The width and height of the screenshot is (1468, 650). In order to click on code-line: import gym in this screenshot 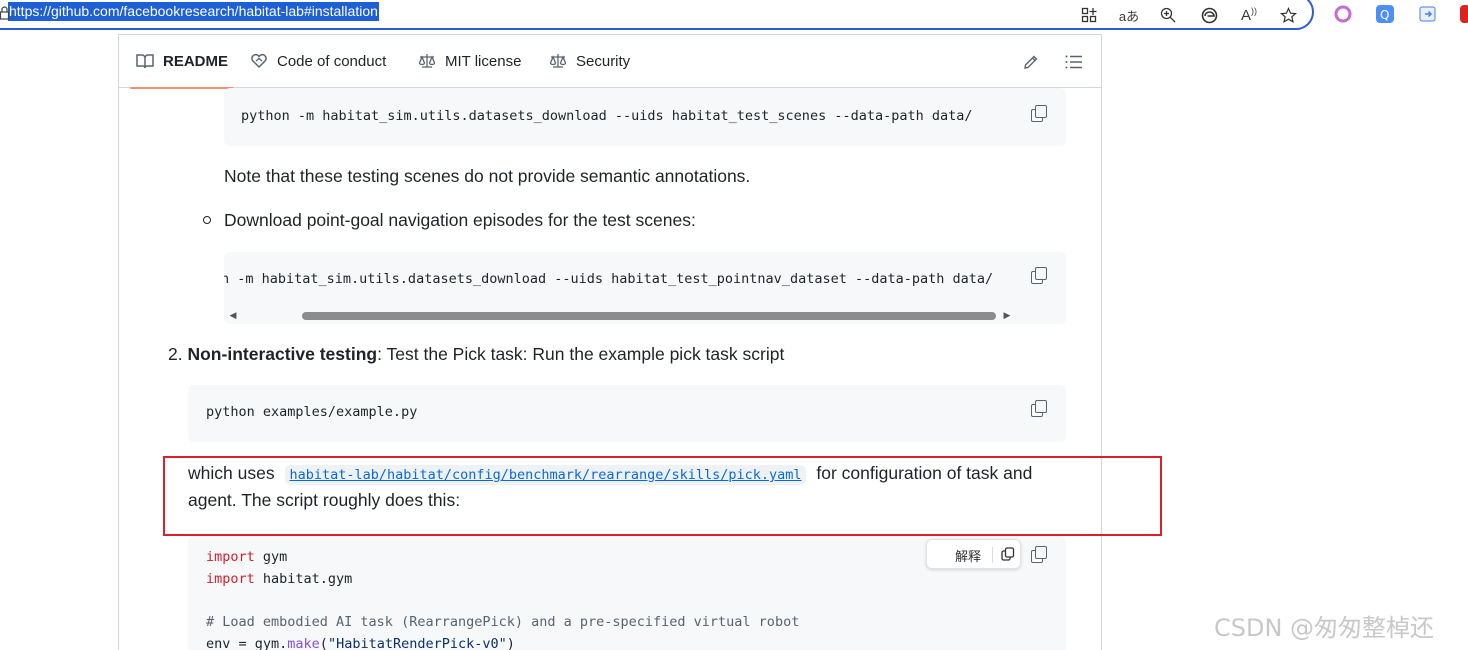, I will do `click(246, 557)`.